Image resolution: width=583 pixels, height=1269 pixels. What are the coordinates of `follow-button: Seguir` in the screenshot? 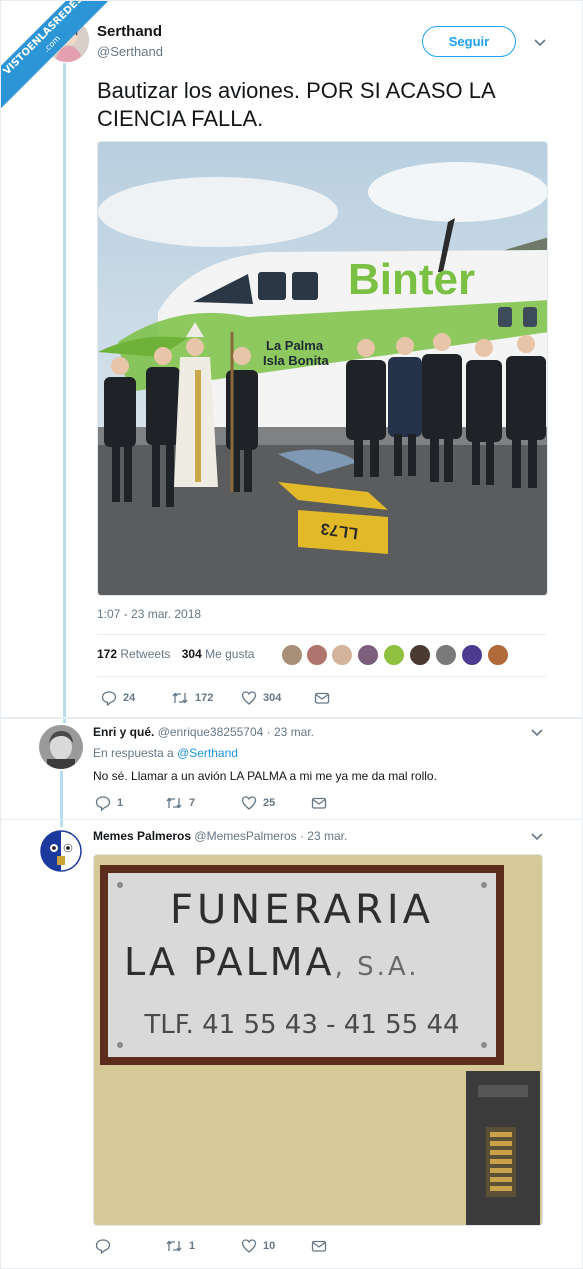 It's located at (469, 41).